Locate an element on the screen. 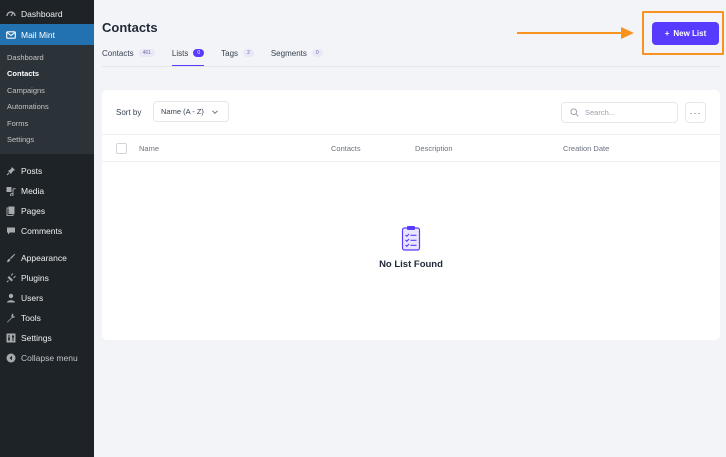 The height and width of the screenshot is (457, 726). tab-segments: Segments 0 is located at coordinates (297, 53).